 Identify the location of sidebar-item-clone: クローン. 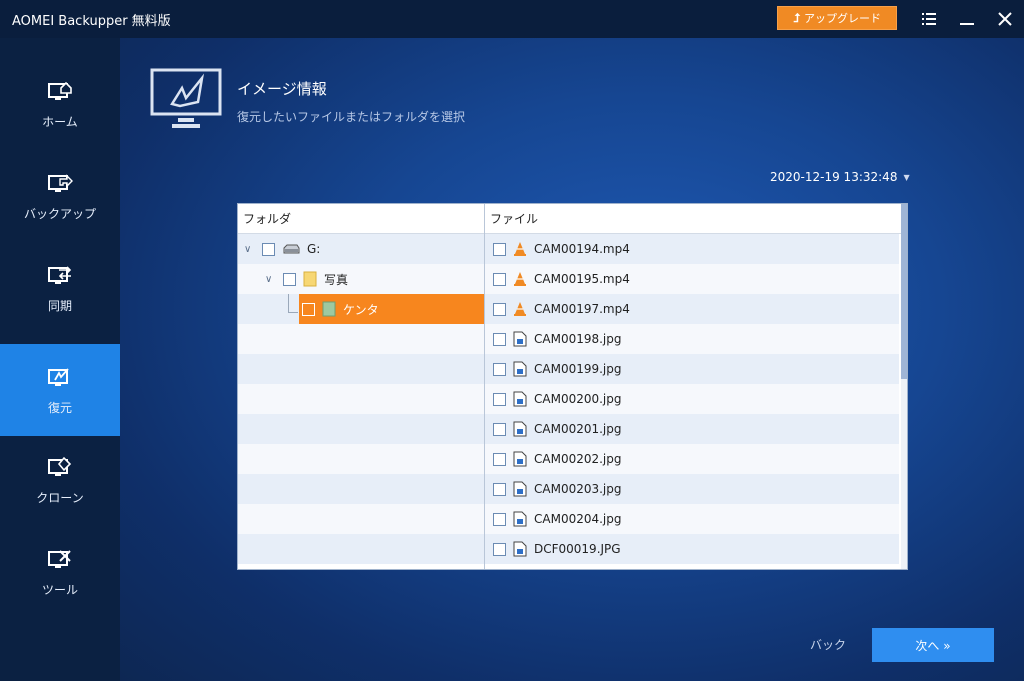
(60, 480).